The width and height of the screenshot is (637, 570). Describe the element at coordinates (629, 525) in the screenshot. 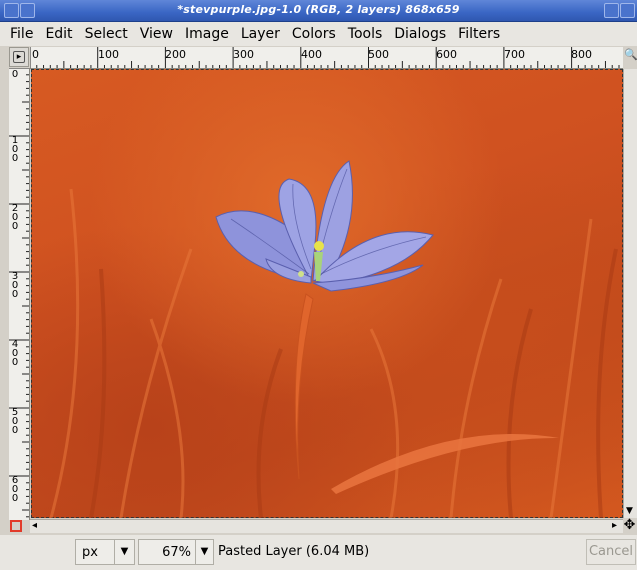

I see `navigate-move-icon: ✥` at that location.